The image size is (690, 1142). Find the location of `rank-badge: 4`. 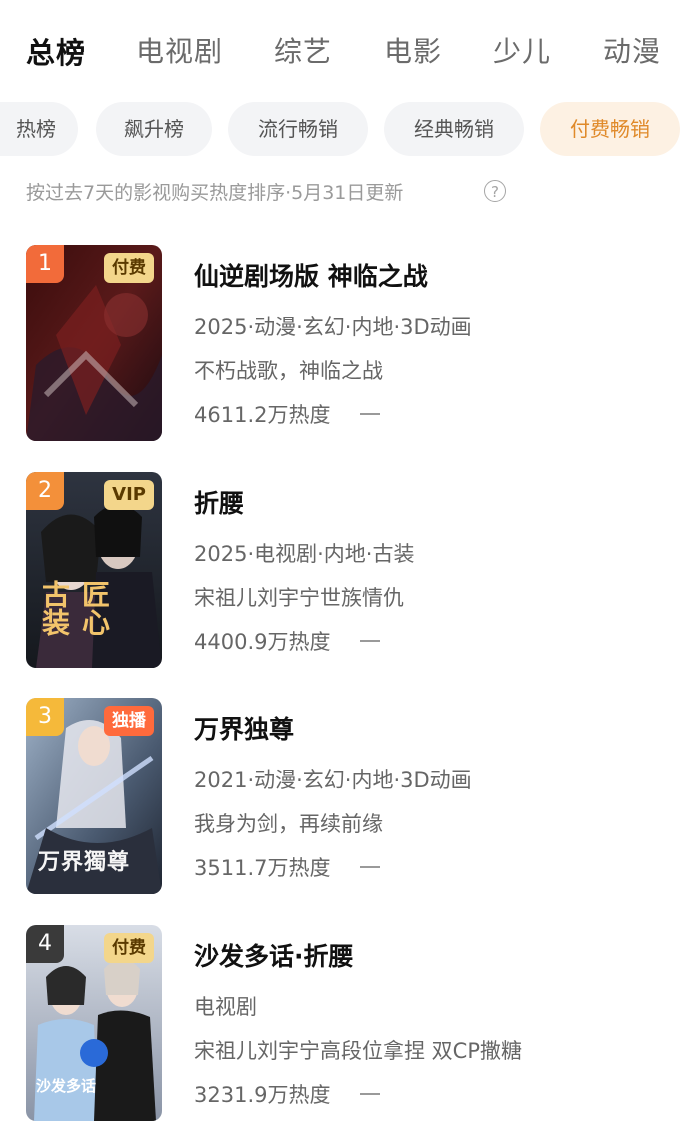

rank-badge: 4 is located at coordinates (45, 944).